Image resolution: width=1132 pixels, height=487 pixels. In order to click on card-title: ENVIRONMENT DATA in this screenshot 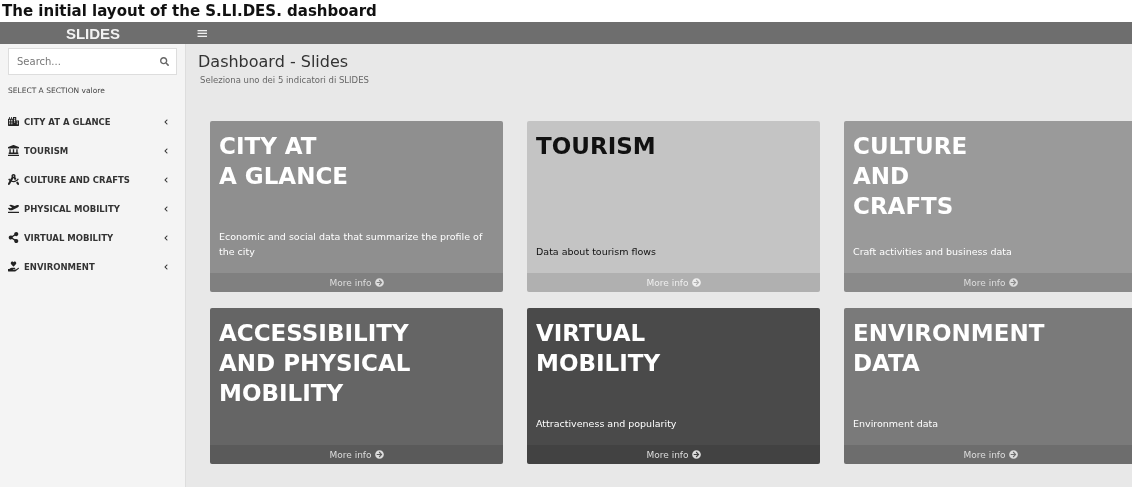, I will do `click(949, 348)`.